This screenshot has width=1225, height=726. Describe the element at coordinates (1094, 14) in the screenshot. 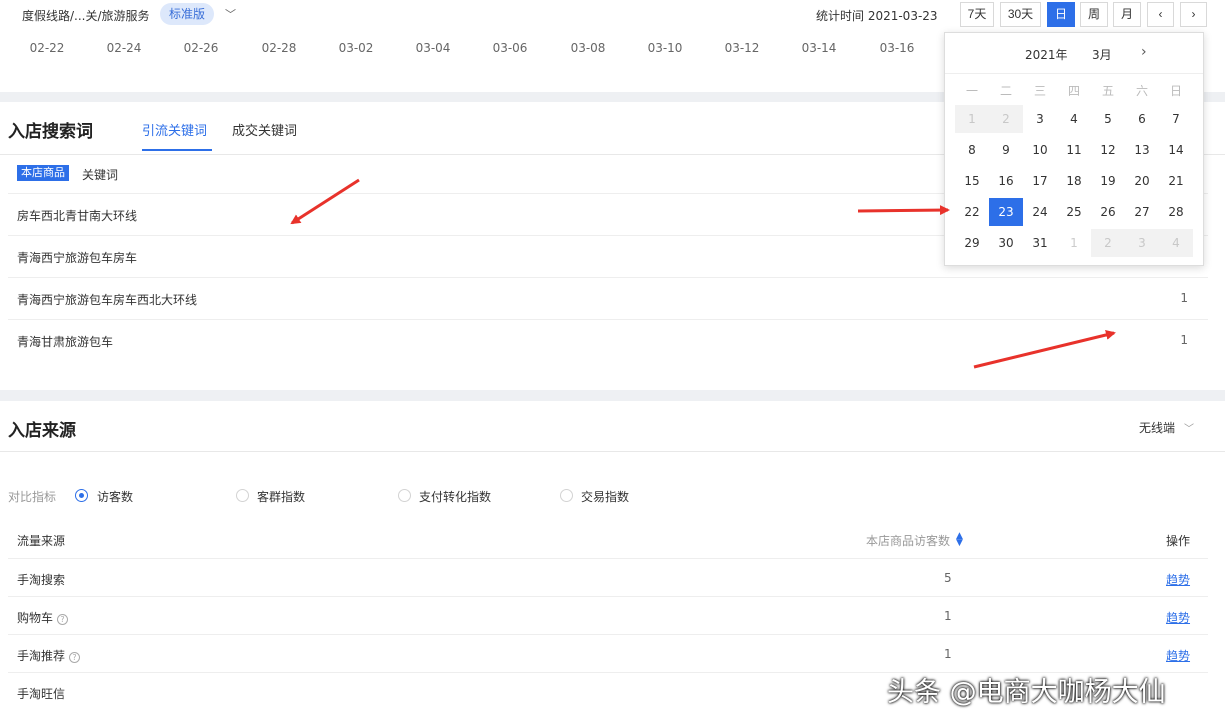

I see `range-week-button: 周` at that location.